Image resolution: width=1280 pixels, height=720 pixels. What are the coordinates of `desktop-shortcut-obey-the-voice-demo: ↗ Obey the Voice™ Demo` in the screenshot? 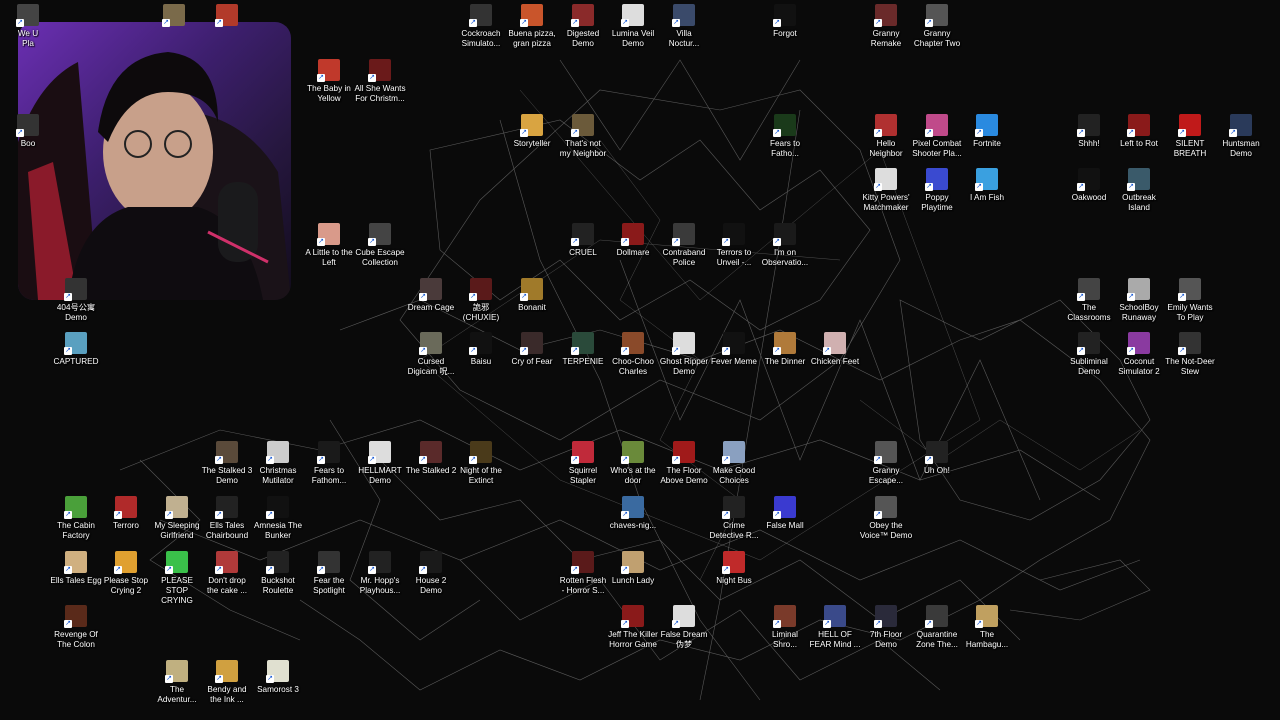 It's located at (886, 518).